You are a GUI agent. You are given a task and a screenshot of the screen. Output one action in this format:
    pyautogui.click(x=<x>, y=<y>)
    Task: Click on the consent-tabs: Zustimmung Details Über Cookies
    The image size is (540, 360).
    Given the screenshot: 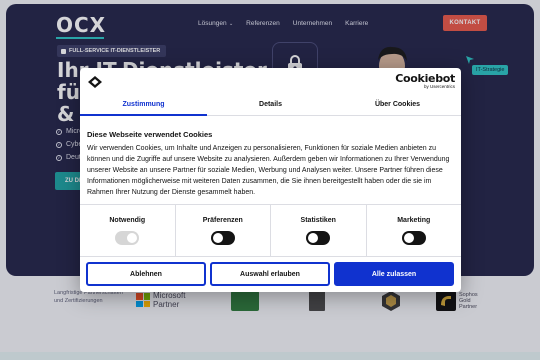 What is the action you would take?
    pyautogui.click(x=270, y=105)
    